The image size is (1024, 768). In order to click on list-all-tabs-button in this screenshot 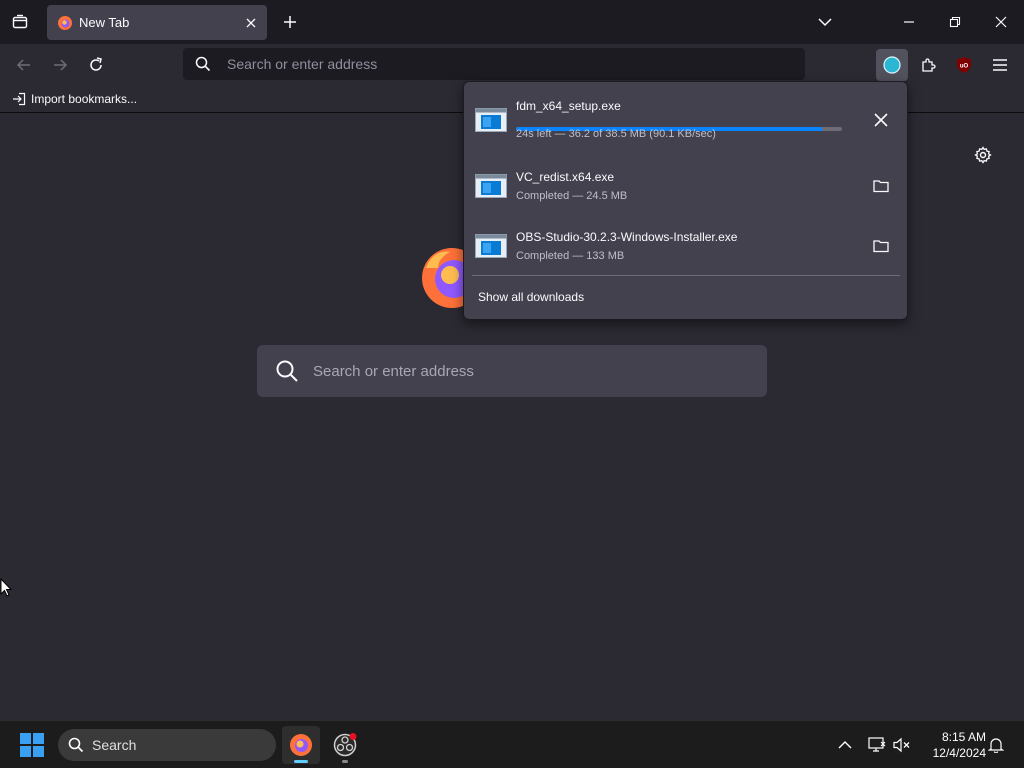, I will do `click(825, 22)`.